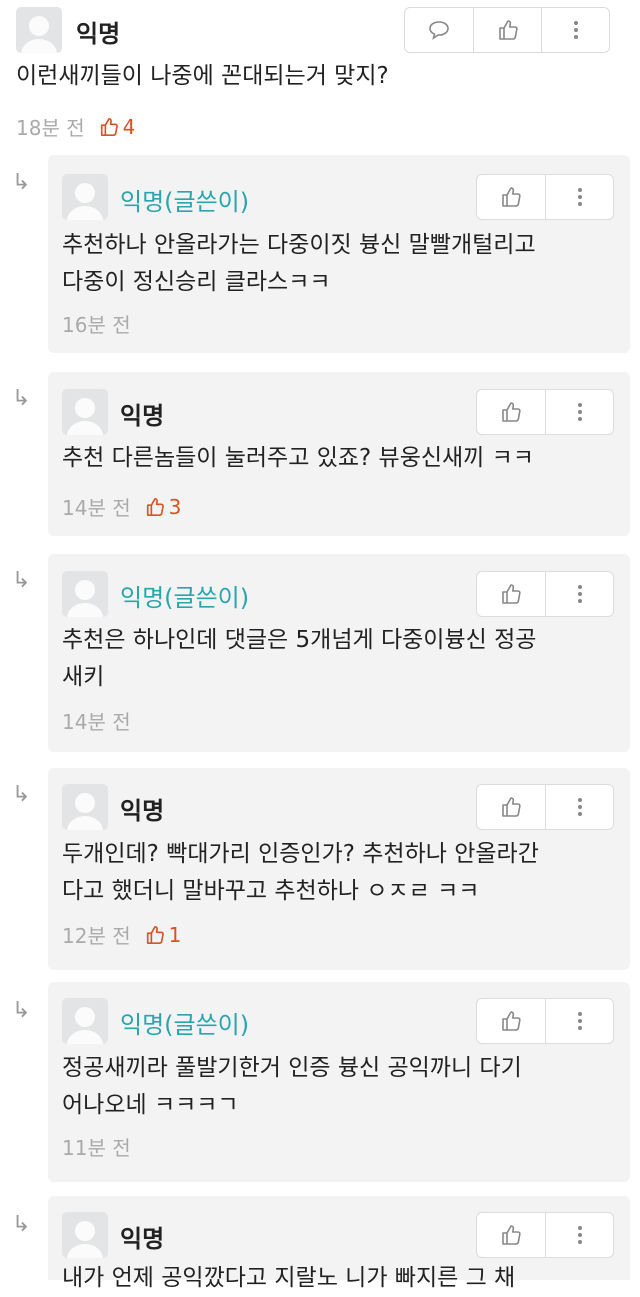 Image resolution: width=640 pixels, height=1297 pixels. I want to click on comment-meta: 16분 전, so click(96, 323).